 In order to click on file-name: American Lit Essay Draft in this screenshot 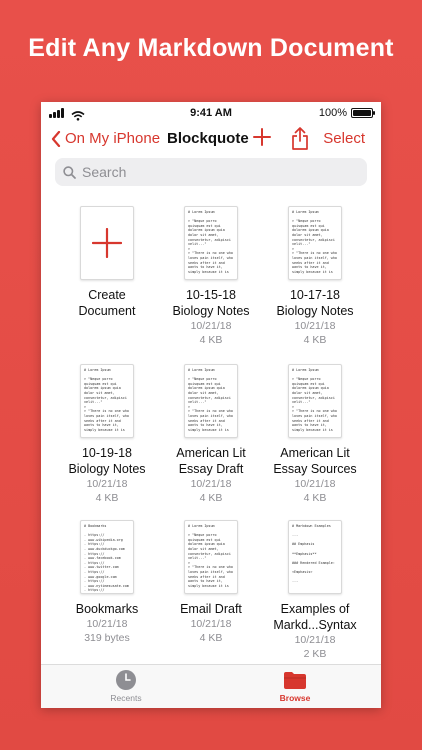, I will do `click(211, 461)`.